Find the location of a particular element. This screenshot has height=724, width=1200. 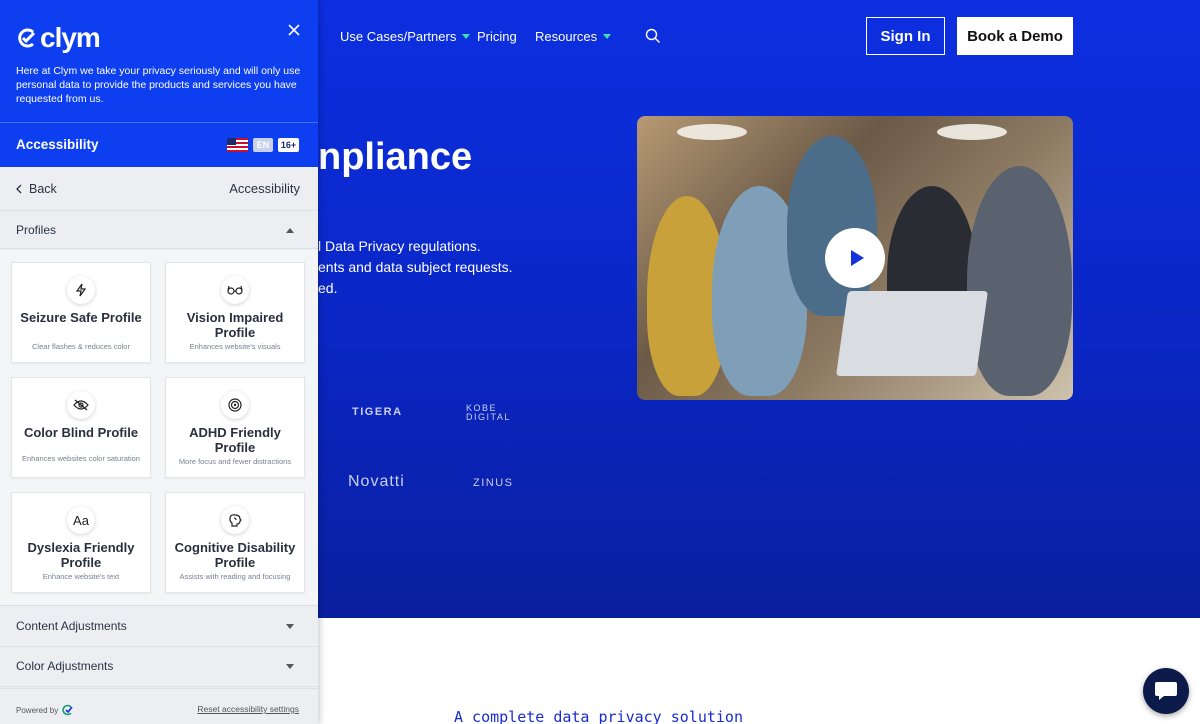

profiles-label: Profiles is located at coordinates (36, 230).